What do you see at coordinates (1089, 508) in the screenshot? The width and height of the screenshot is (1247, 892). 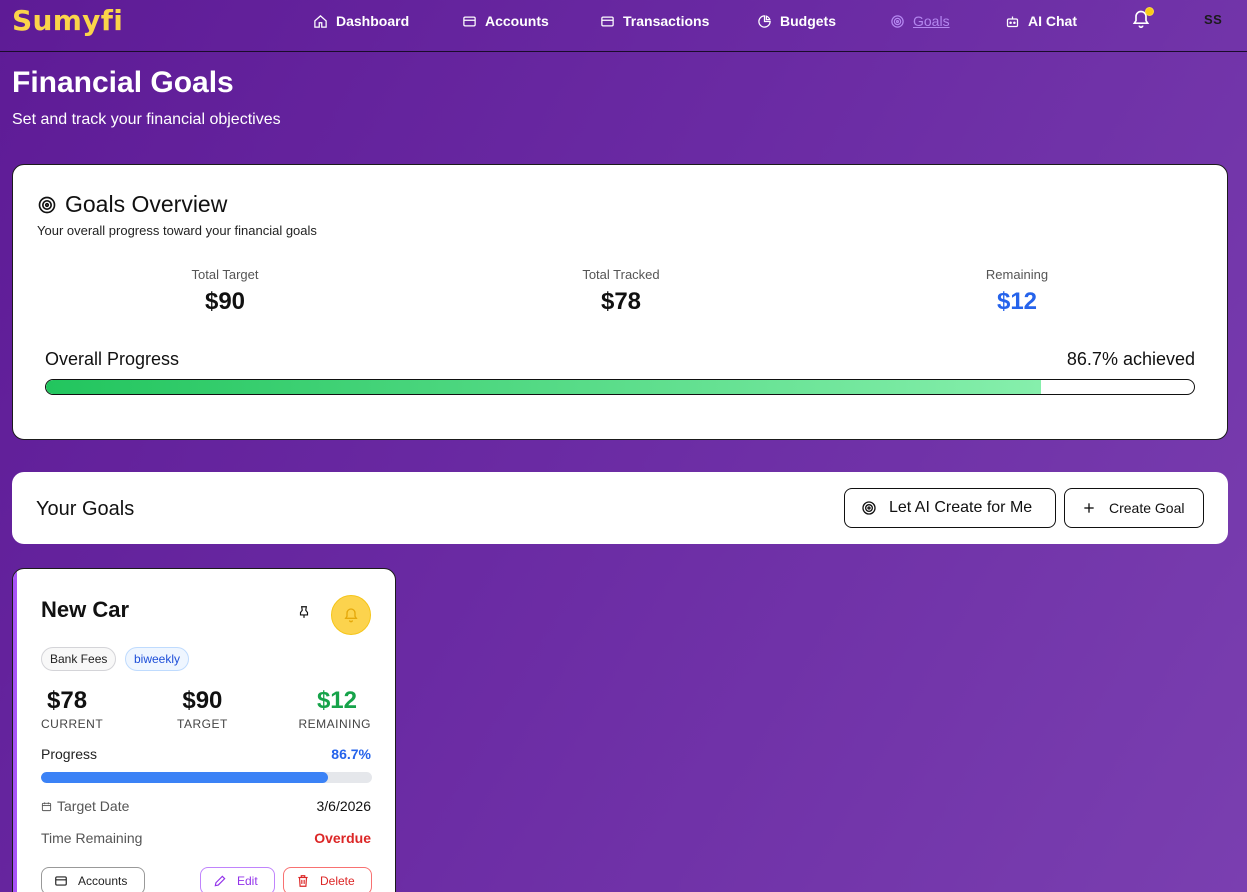 I see `plus-icon` at bounding box center [1089, 508].